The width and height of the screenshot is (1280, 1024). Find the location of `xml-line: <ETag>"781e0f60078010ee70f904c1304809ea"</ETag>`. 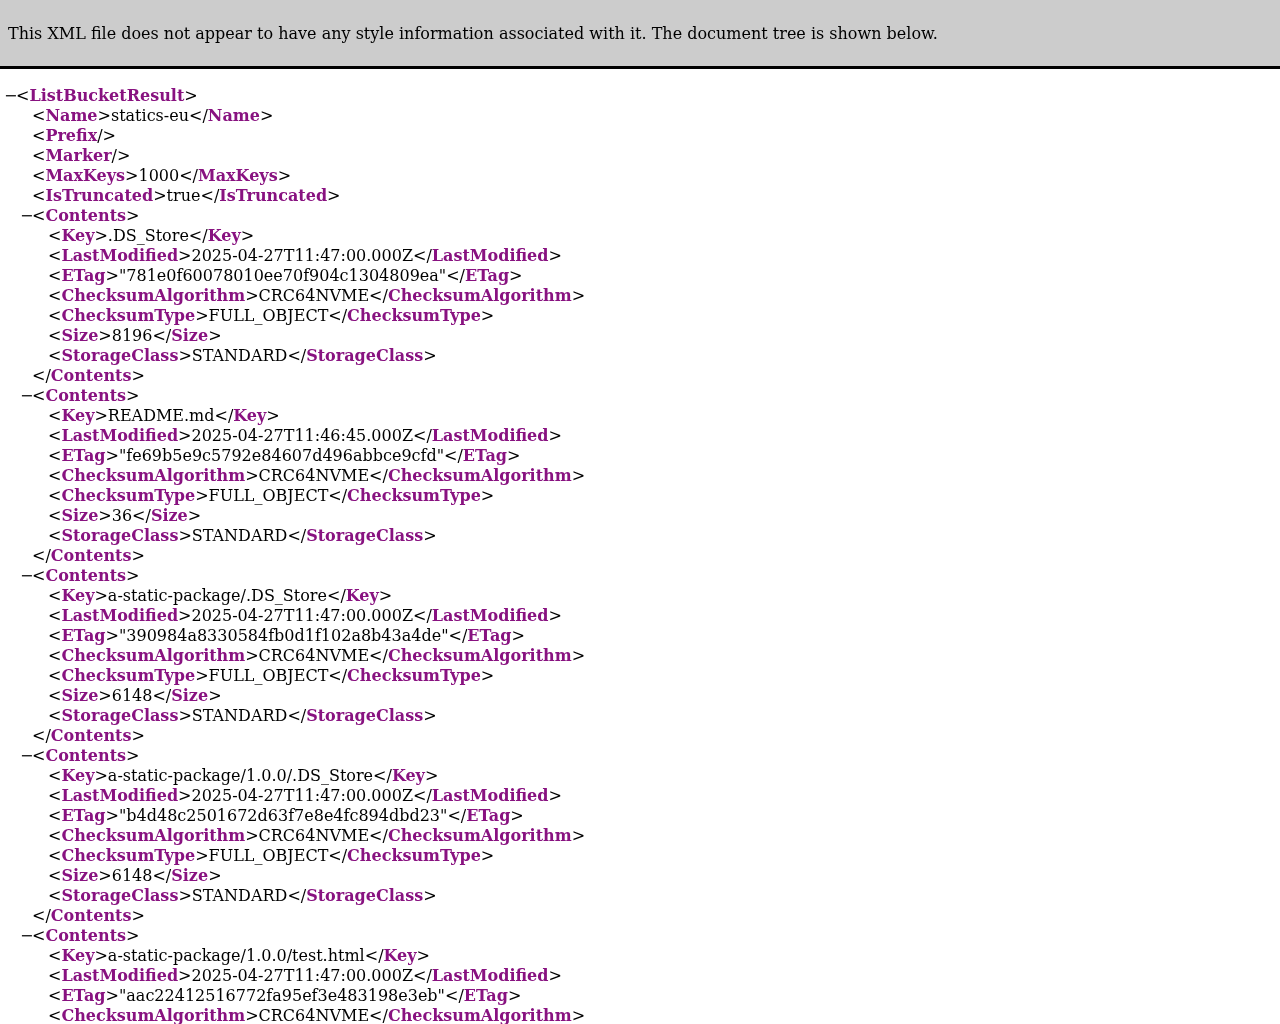

xml-line: <ETag>"781e0f60078010ee70f904c1304809ea"</ETag> is located at coordinates (285, 276).